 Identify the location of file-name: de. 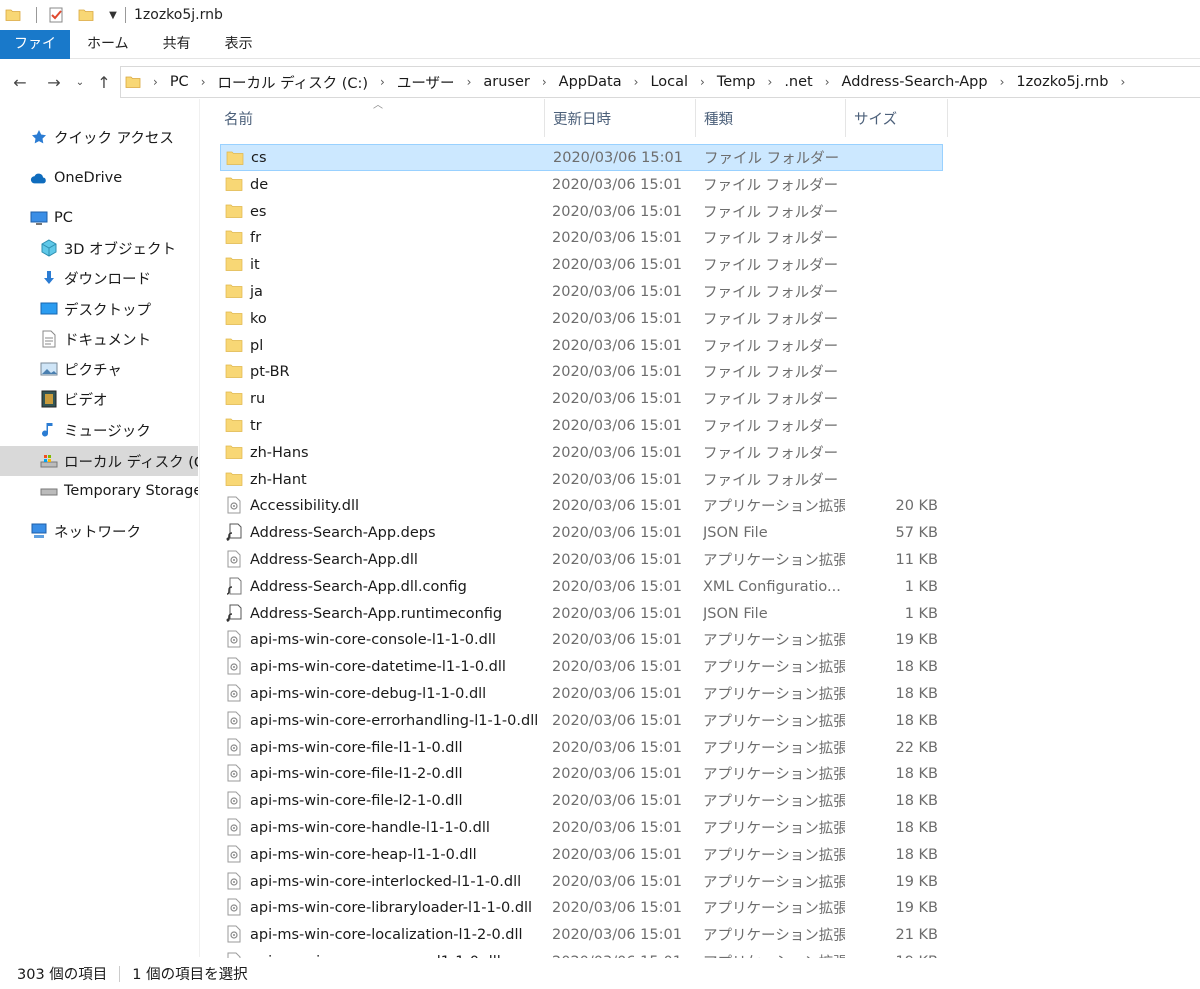
(259, 184).